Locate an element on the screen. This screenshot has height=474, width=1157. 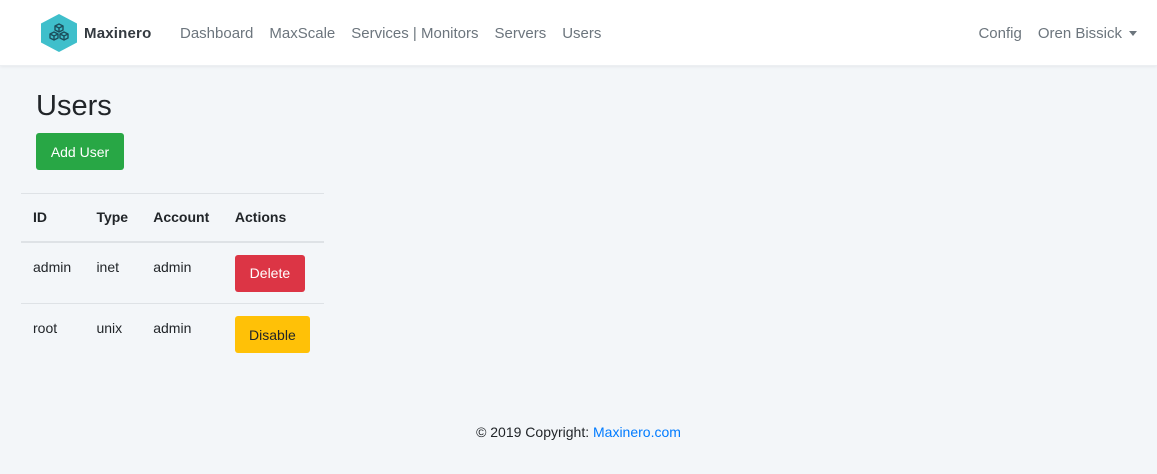
cell-type: inet is located at coordinates (113, 272).